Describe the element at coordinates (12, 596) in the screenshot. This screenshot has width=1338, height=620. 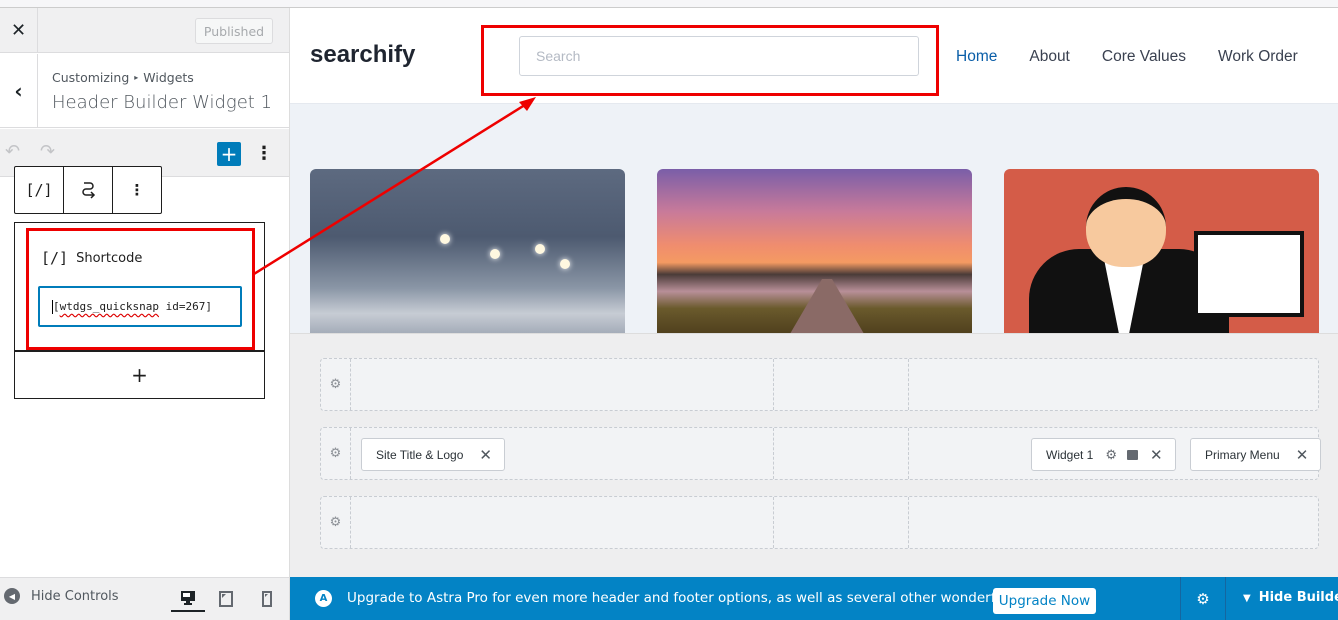
I see `collapse-arrow-icon: ◀` at that location.